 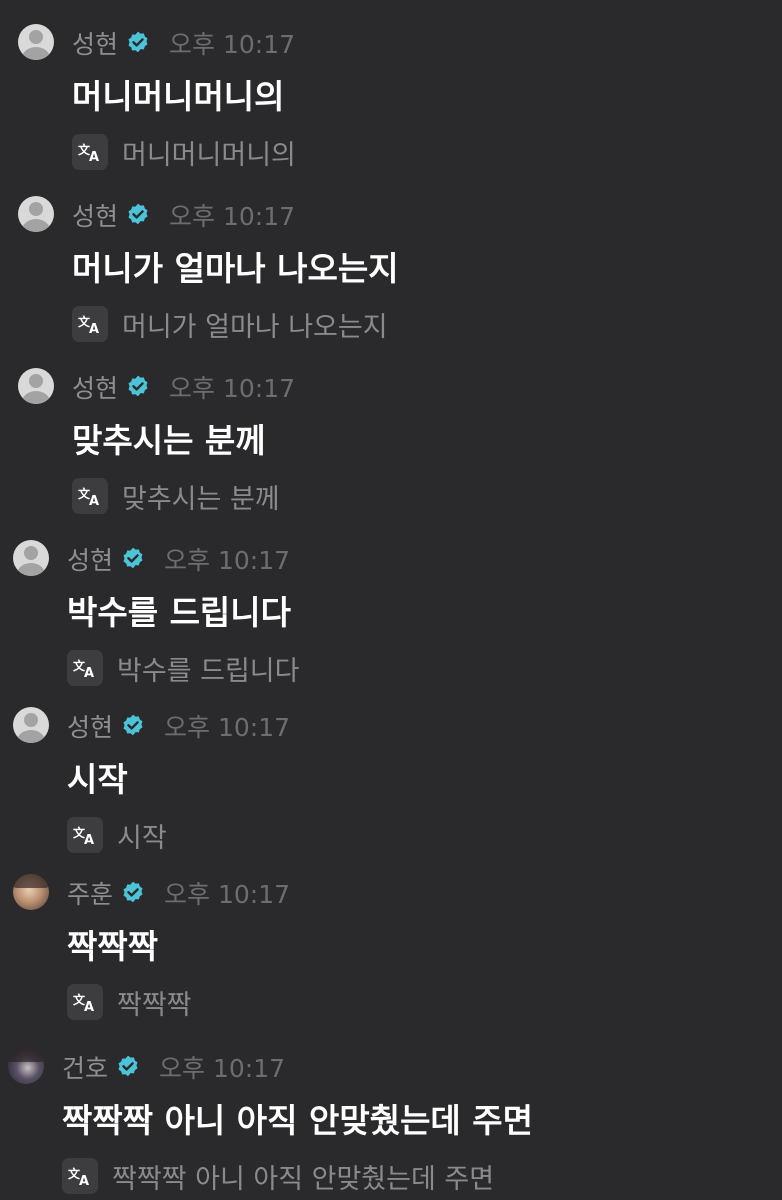 What do you see at coordinates (178, 96) in the screenshot?
I see `message-text: 머니머니머니의` at bounding box center [178, 96].